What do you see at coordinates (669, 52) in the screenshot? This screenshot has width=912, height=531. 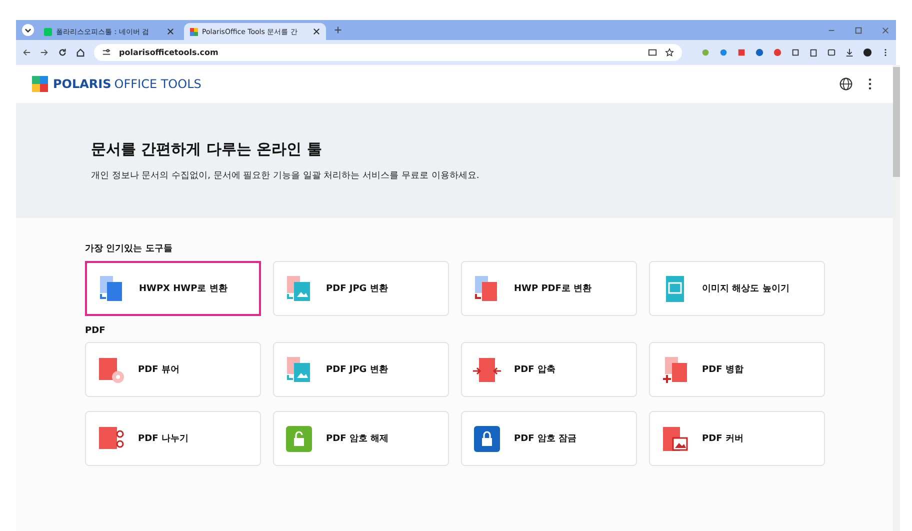 I see `star-icon` at bounding box center [669, 52].